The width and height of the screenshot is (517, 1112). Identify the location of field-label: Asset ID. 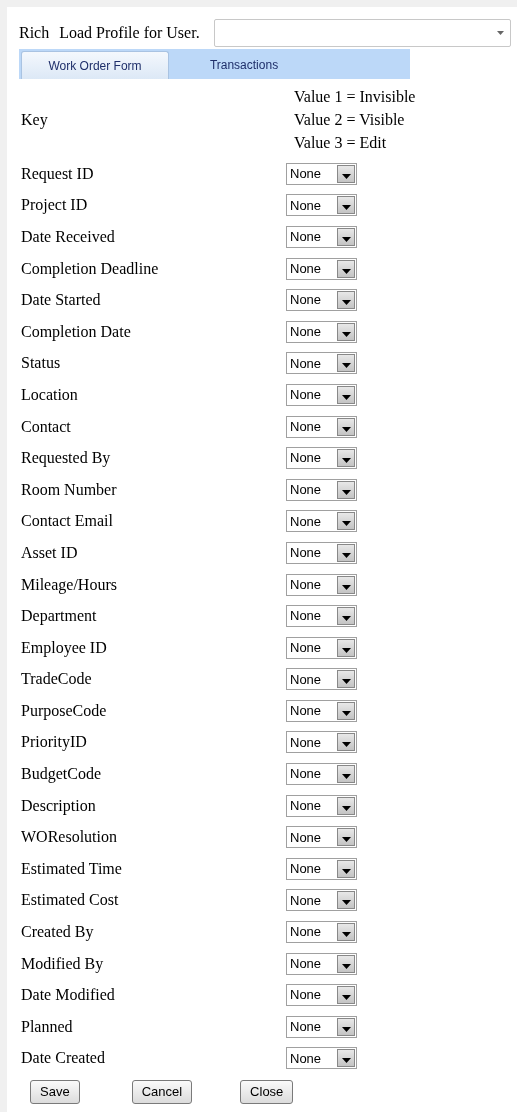
(49, 552).